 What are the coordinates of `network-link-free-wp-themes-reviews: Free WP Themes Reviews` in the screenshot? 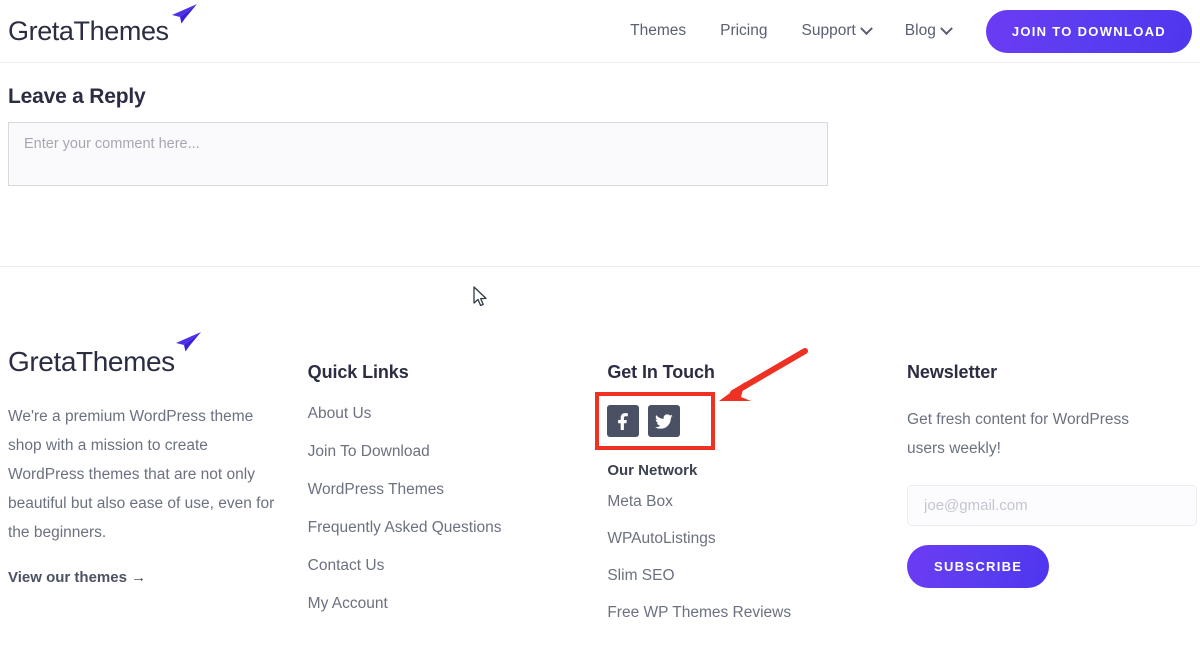 It's located at (757, 613).